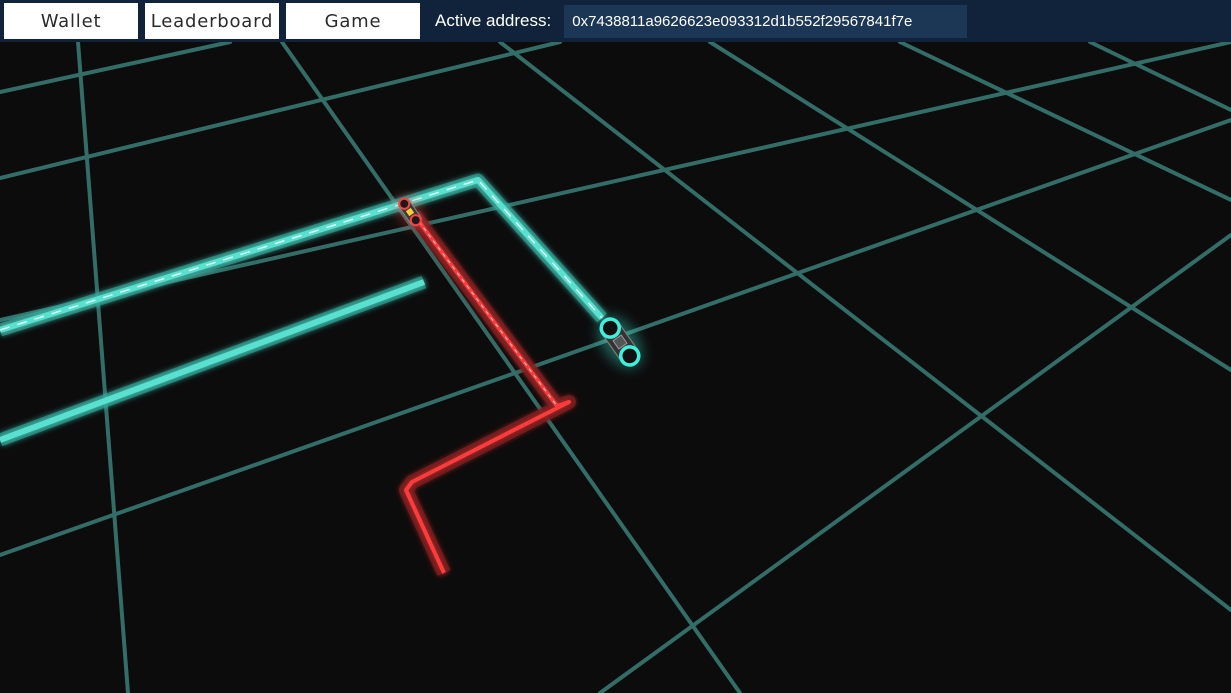 The width and height of the screenshot is (1231, 693). What do you see at coordinates (493, 20) in the screenshot?
I see `active-address-label: Active address:` at bounding box center [493, 20].